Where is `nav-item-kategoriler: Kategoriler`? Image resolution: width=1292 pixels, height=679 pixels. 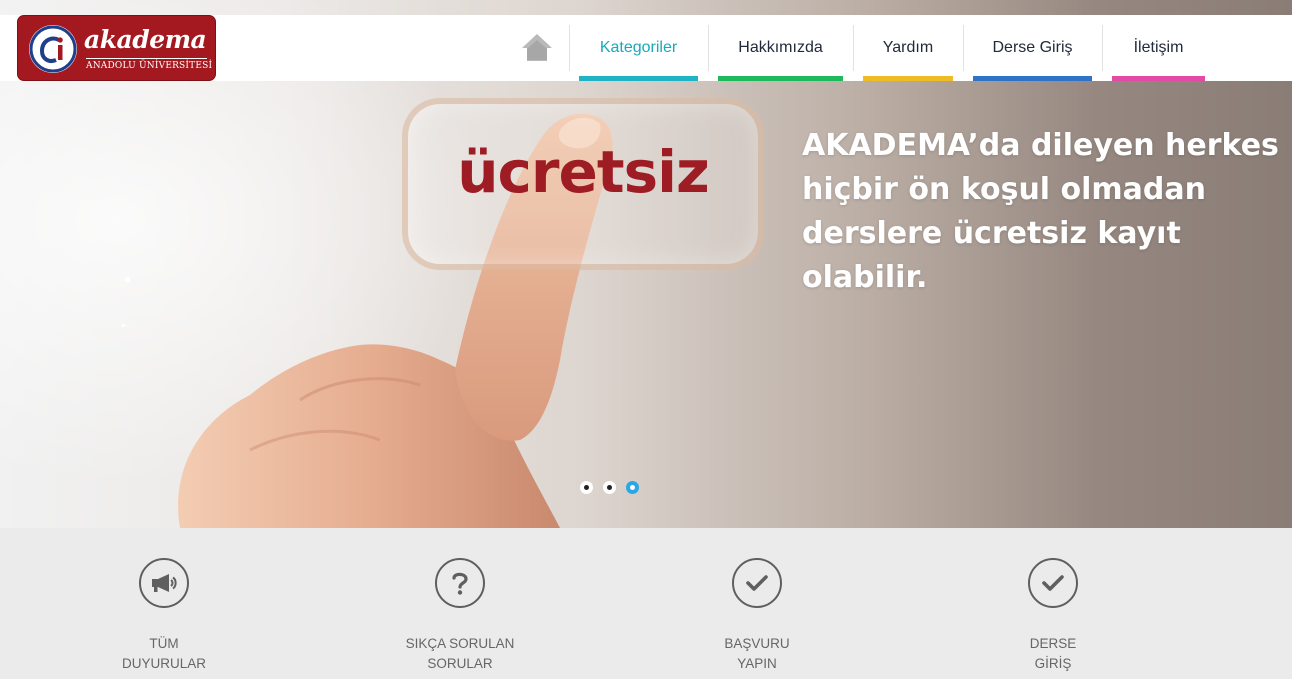
nav-item-kategoriler: Kategoriler is located at coordinates (638, 48).